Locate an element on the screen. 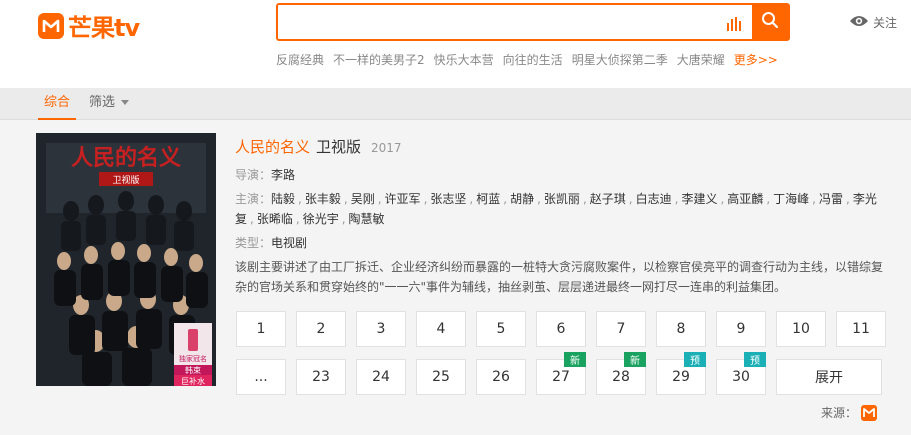 Image resolution: width=911 pixels, height=435 pixels. poster-promo-line2: 巨补水 is located at coordinates (193, 381).